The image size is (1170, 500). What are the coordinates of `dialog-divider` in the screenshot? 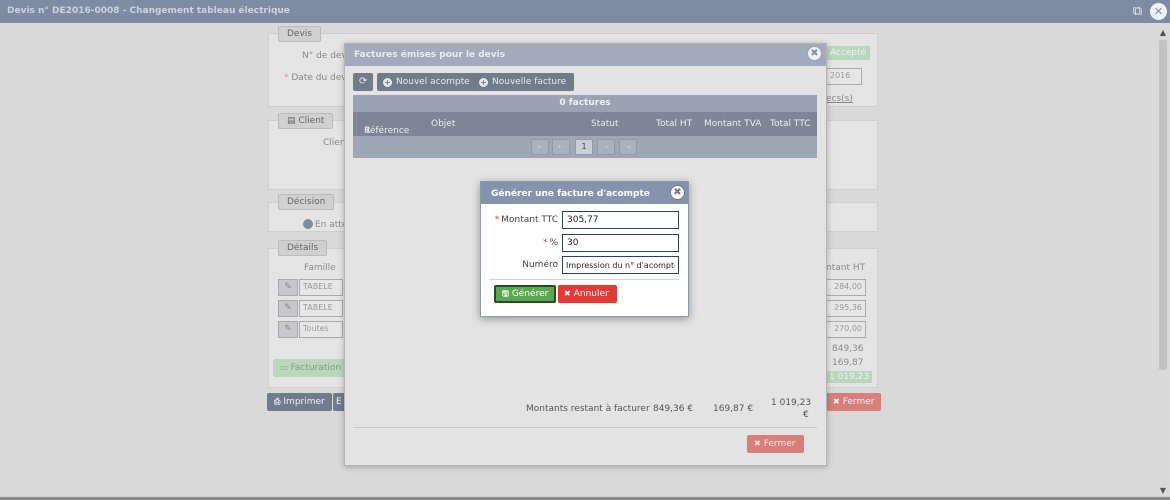 It's located at (584, 279).